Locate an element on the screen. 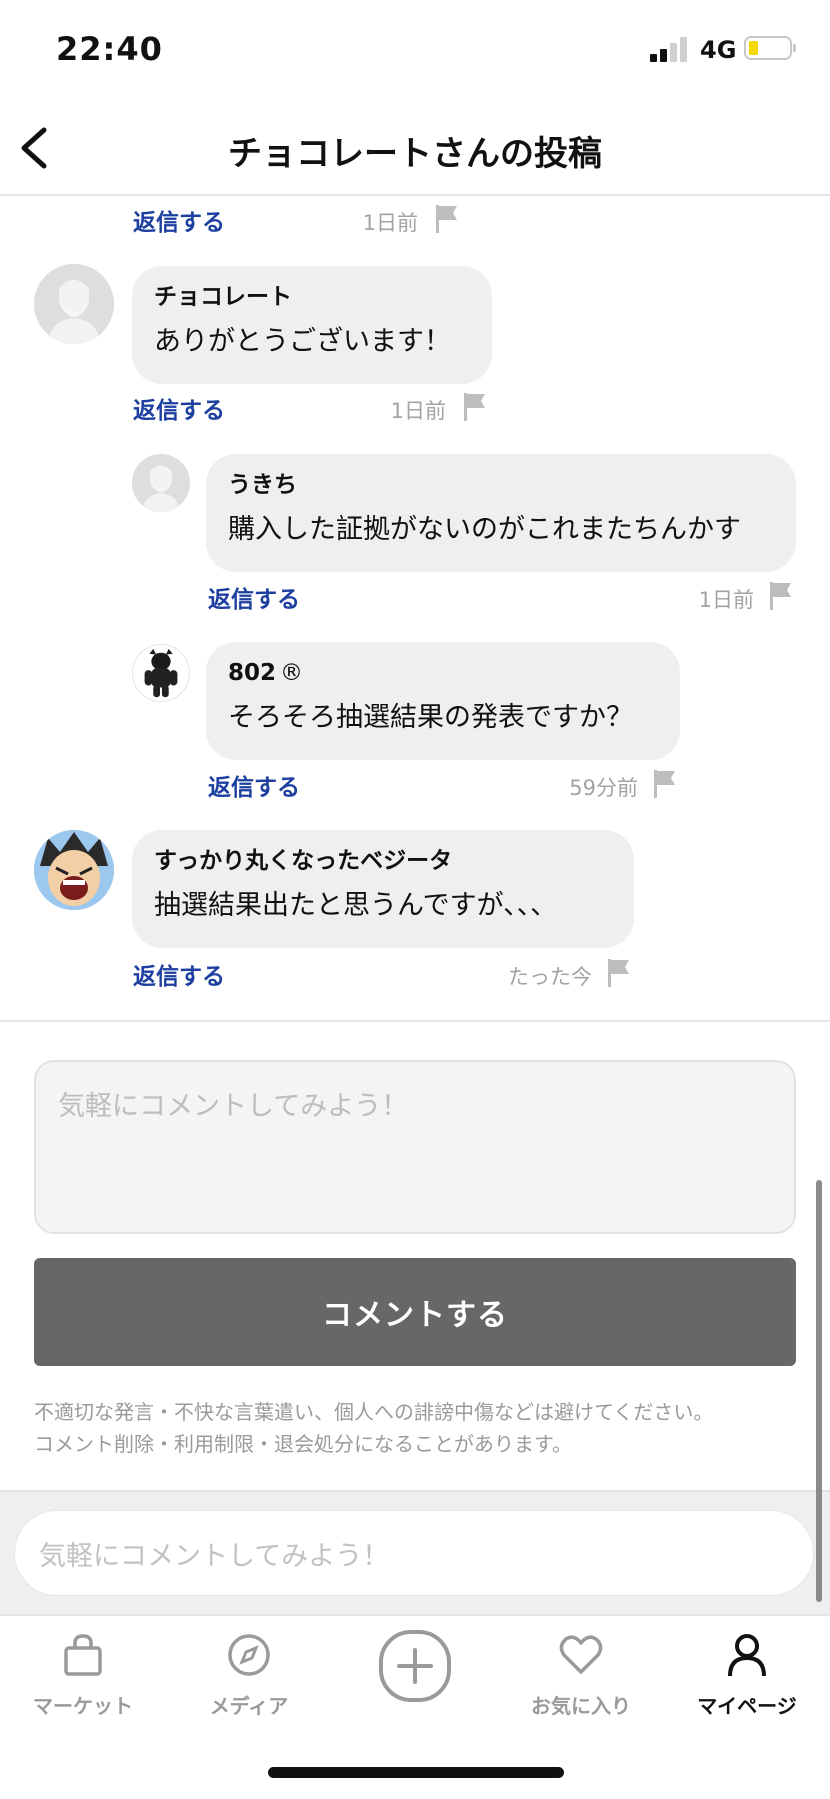 The width and height of the screenshot is (830, 1799). comments-divider is located at coordinates (415, 1021).